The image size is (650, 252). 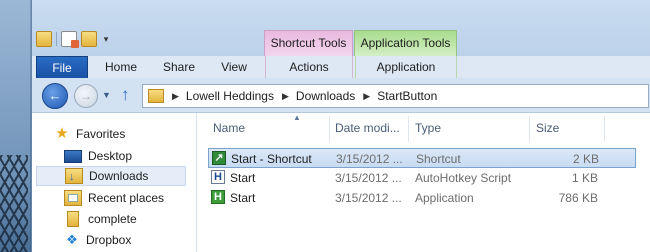 I want to click on nav-item-label: Dropbox, so click(x=109, y=240).